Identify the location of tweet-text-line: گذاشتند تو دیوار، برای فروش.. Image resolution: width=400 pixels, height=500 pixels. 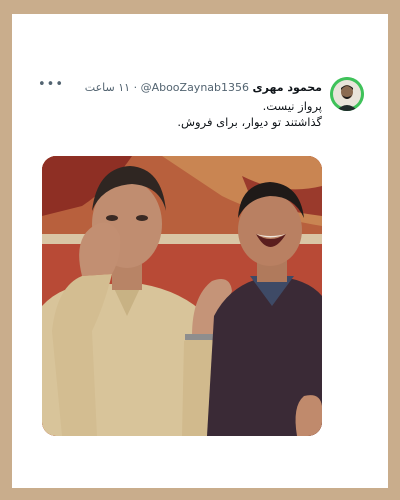
(249, 122).